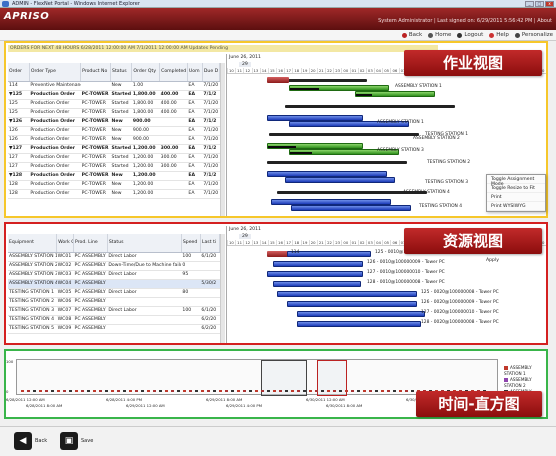  What do you see at coordinates (406, 282) in the screenshot?
I see `bar-label: 128 - 0010@100000008 - Tower PC` at bounding box center [406, 282].